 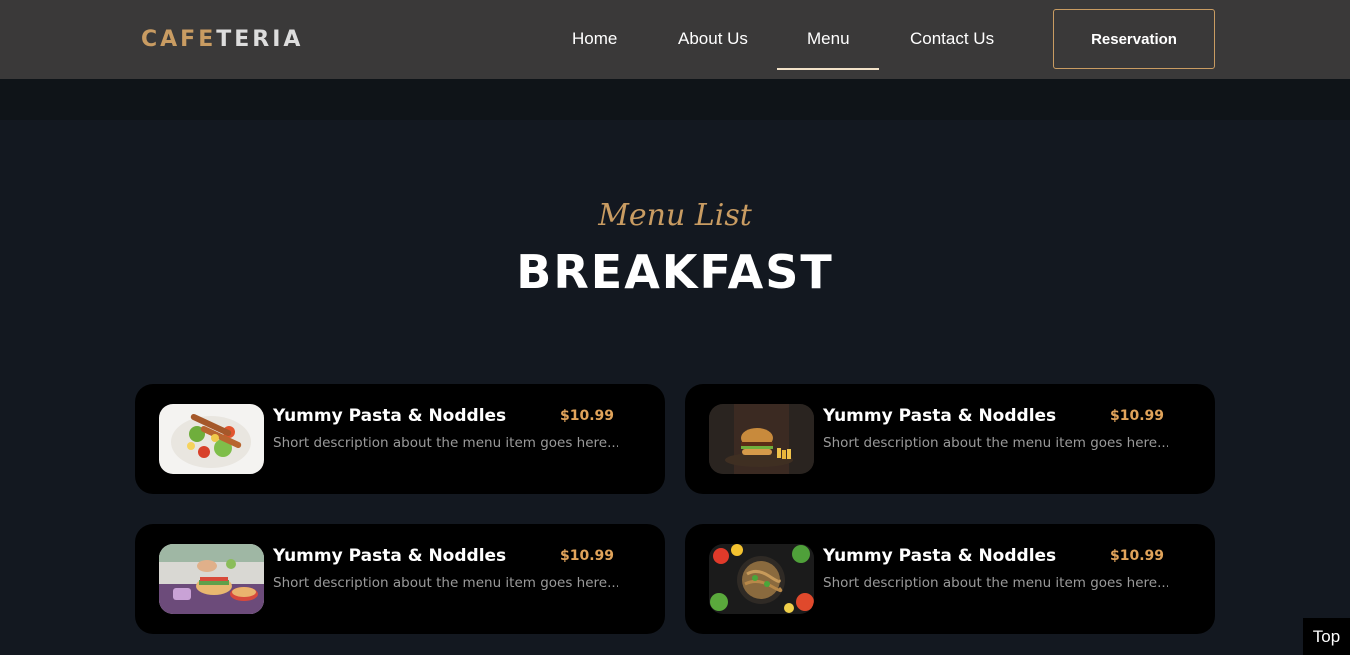 I want to click on burger-image, so click(x=761, y=439).